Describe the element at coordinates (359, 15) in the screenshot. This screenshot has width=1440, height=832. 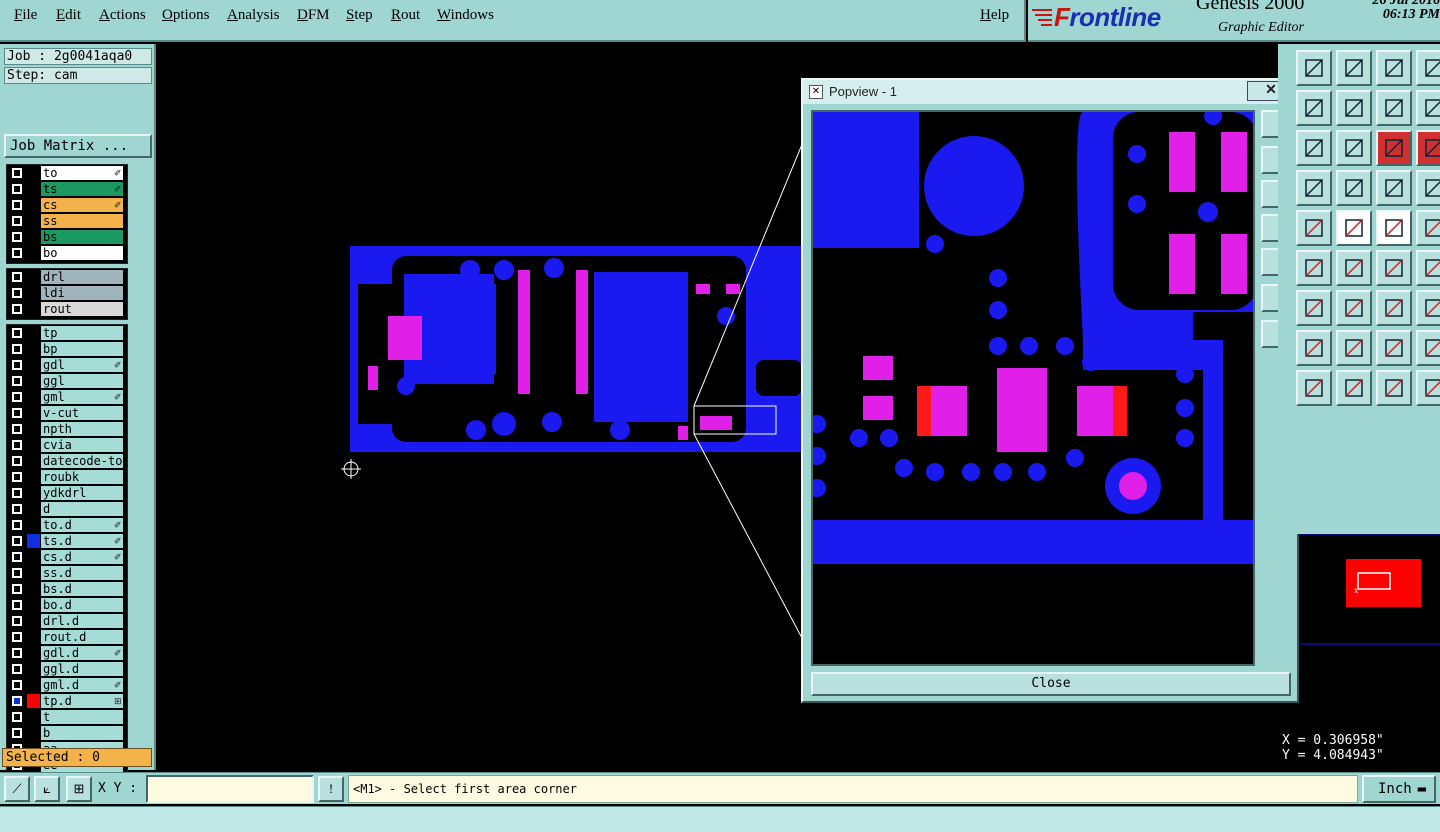
I see `menu-step: Step` at that location.